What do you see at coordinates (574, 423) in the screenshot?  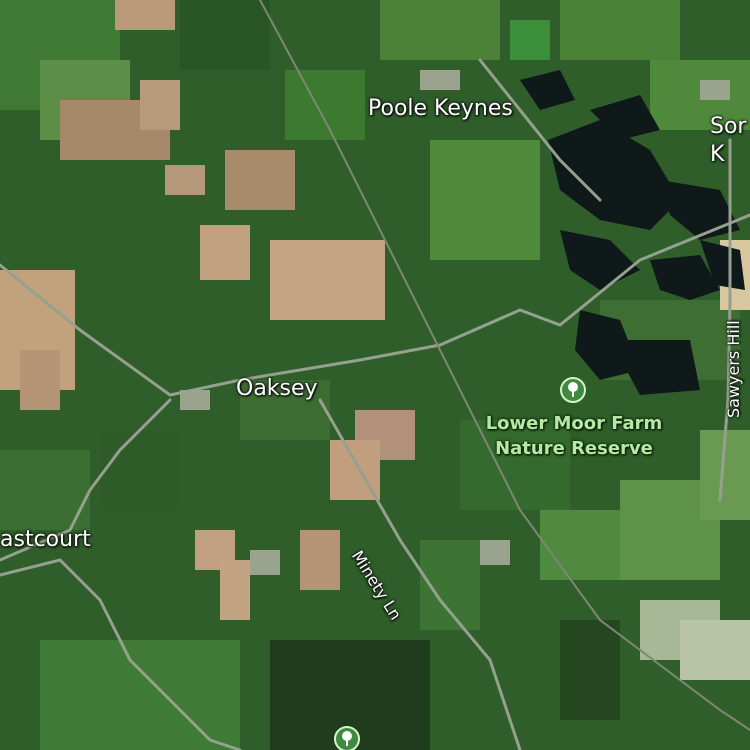 I see `poi-label-line1: Lower Moor Farm` at bounding box center [574, 423].